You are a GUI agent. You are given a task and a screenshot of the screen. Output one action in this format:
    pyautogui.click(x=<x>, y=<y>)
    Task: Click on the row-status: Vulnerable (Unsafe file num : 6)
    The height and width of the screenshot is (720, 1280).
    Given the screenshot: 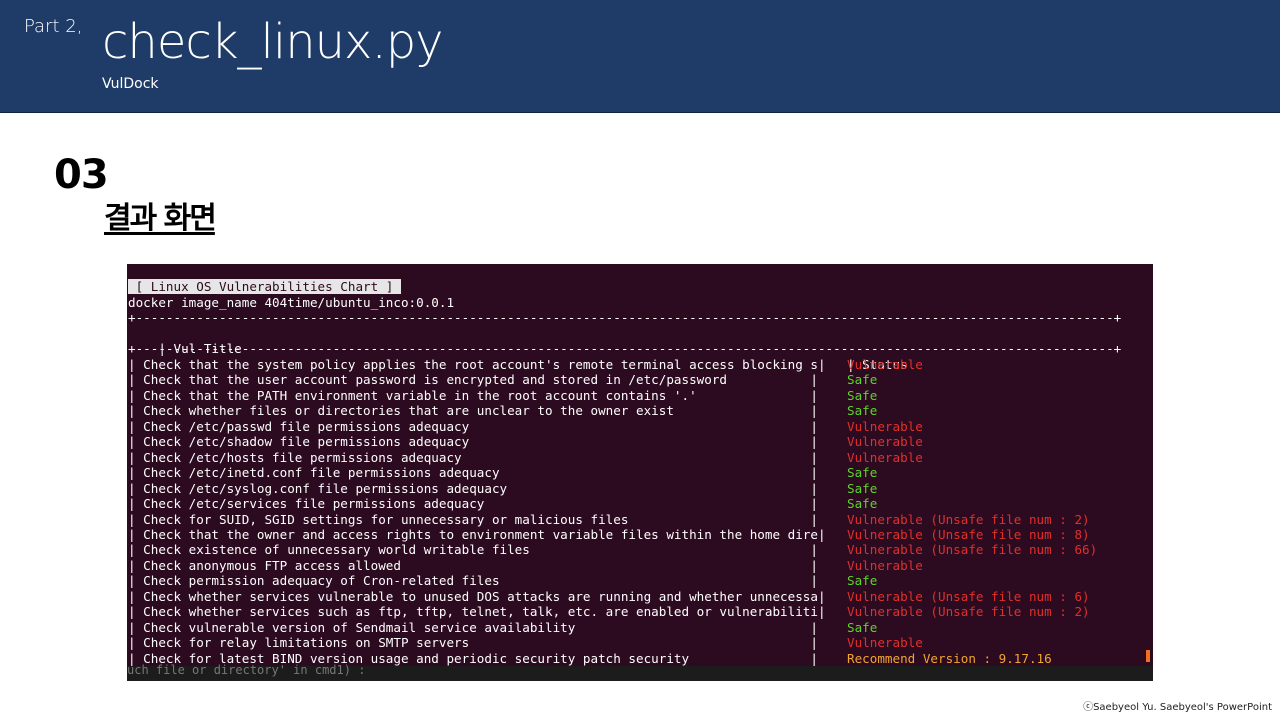 What is the action you would take?
    pyautogui.click(x=968, y=596)
    